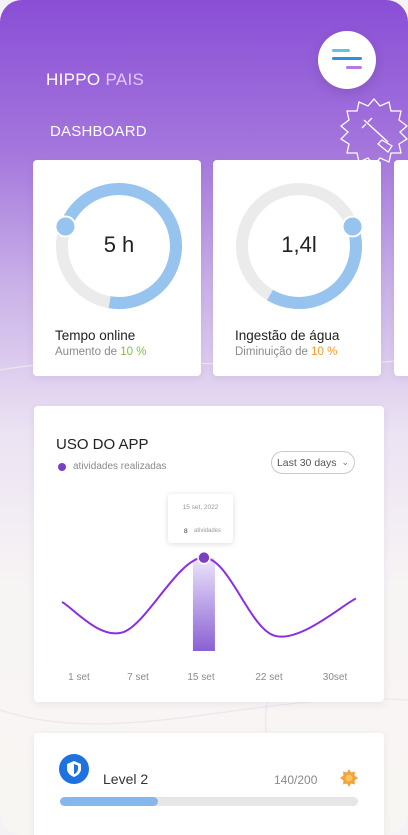 This screenshot has width=408, height=835. I want to click on level-badge, so click(74, 769).